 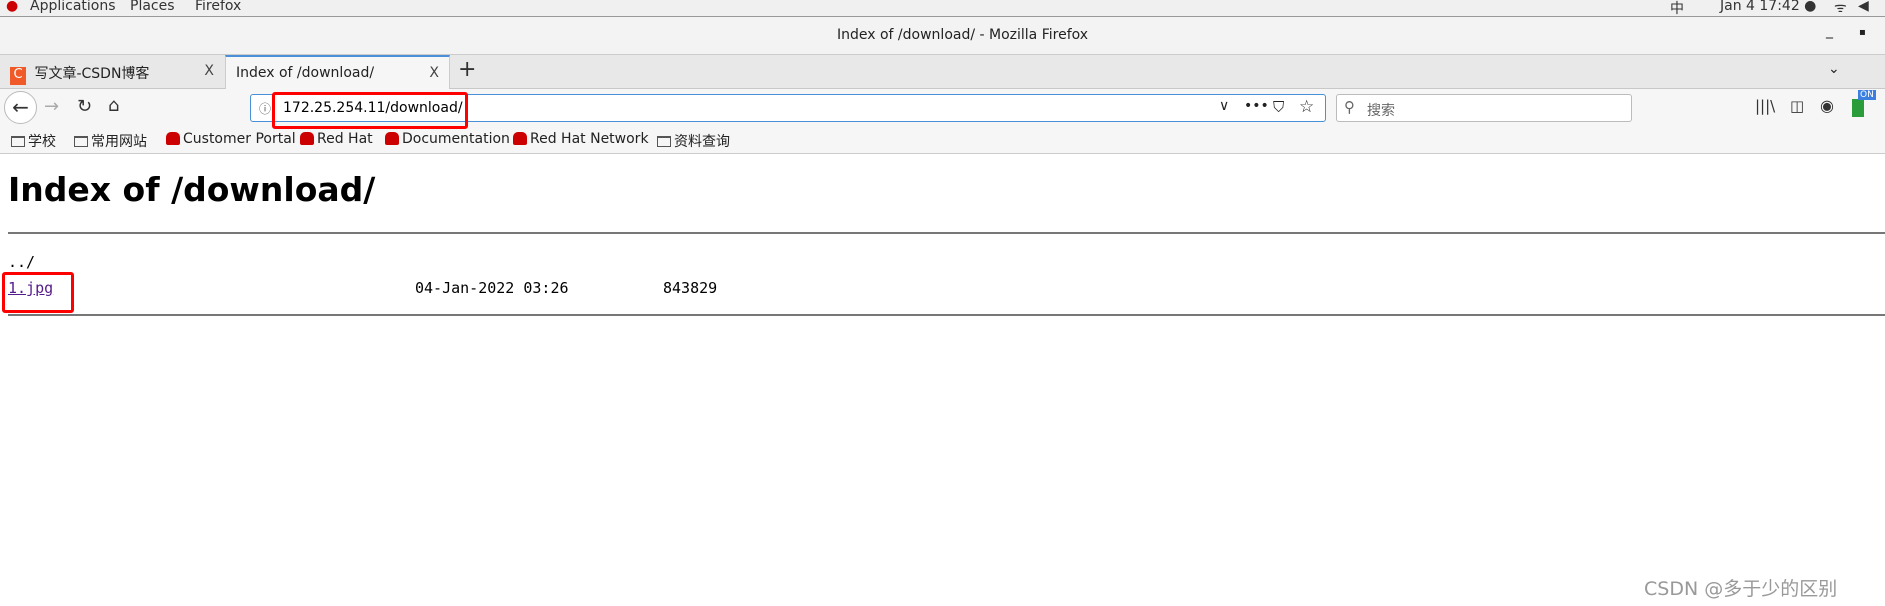 I want to click on new-tab-button: +, so click(x=467, y=69).